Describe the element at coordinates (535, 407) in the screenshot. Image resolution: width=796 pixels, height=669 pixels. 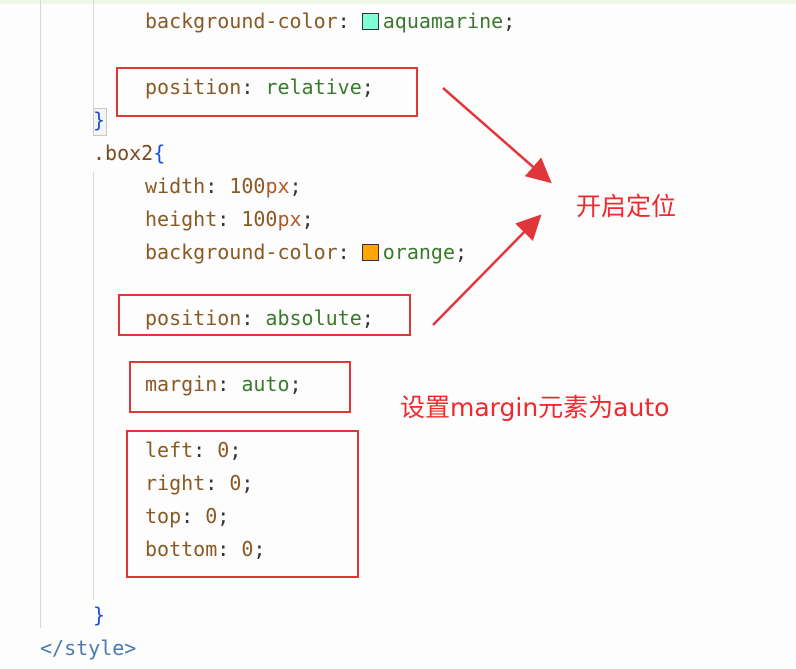
I see `annotation-set-margin-auto: 设置margin元素为auto` at that location.